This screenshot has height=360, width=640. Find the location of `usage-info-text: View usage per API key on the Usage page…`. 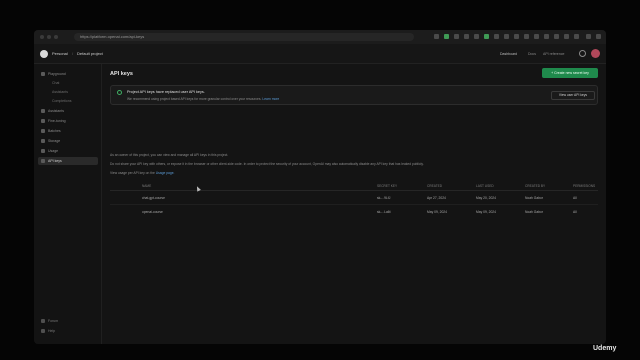

usage-info-text: View usage per API key on the Usage page… is located at coordinates (142, 173).